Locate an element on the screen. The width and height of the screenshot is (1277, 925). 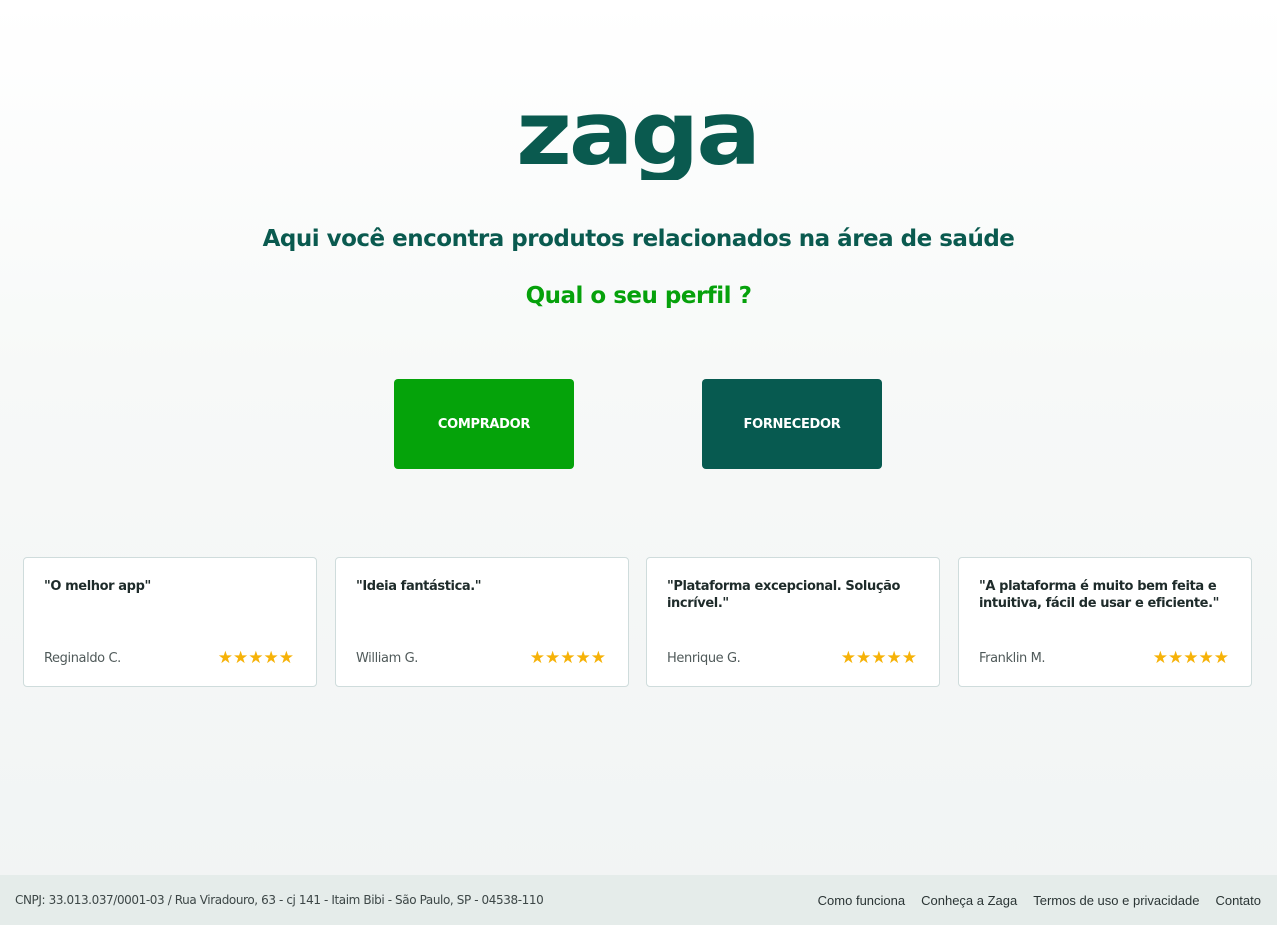
testimonial-author: Henrique G. is located at coordinates (704, 658).